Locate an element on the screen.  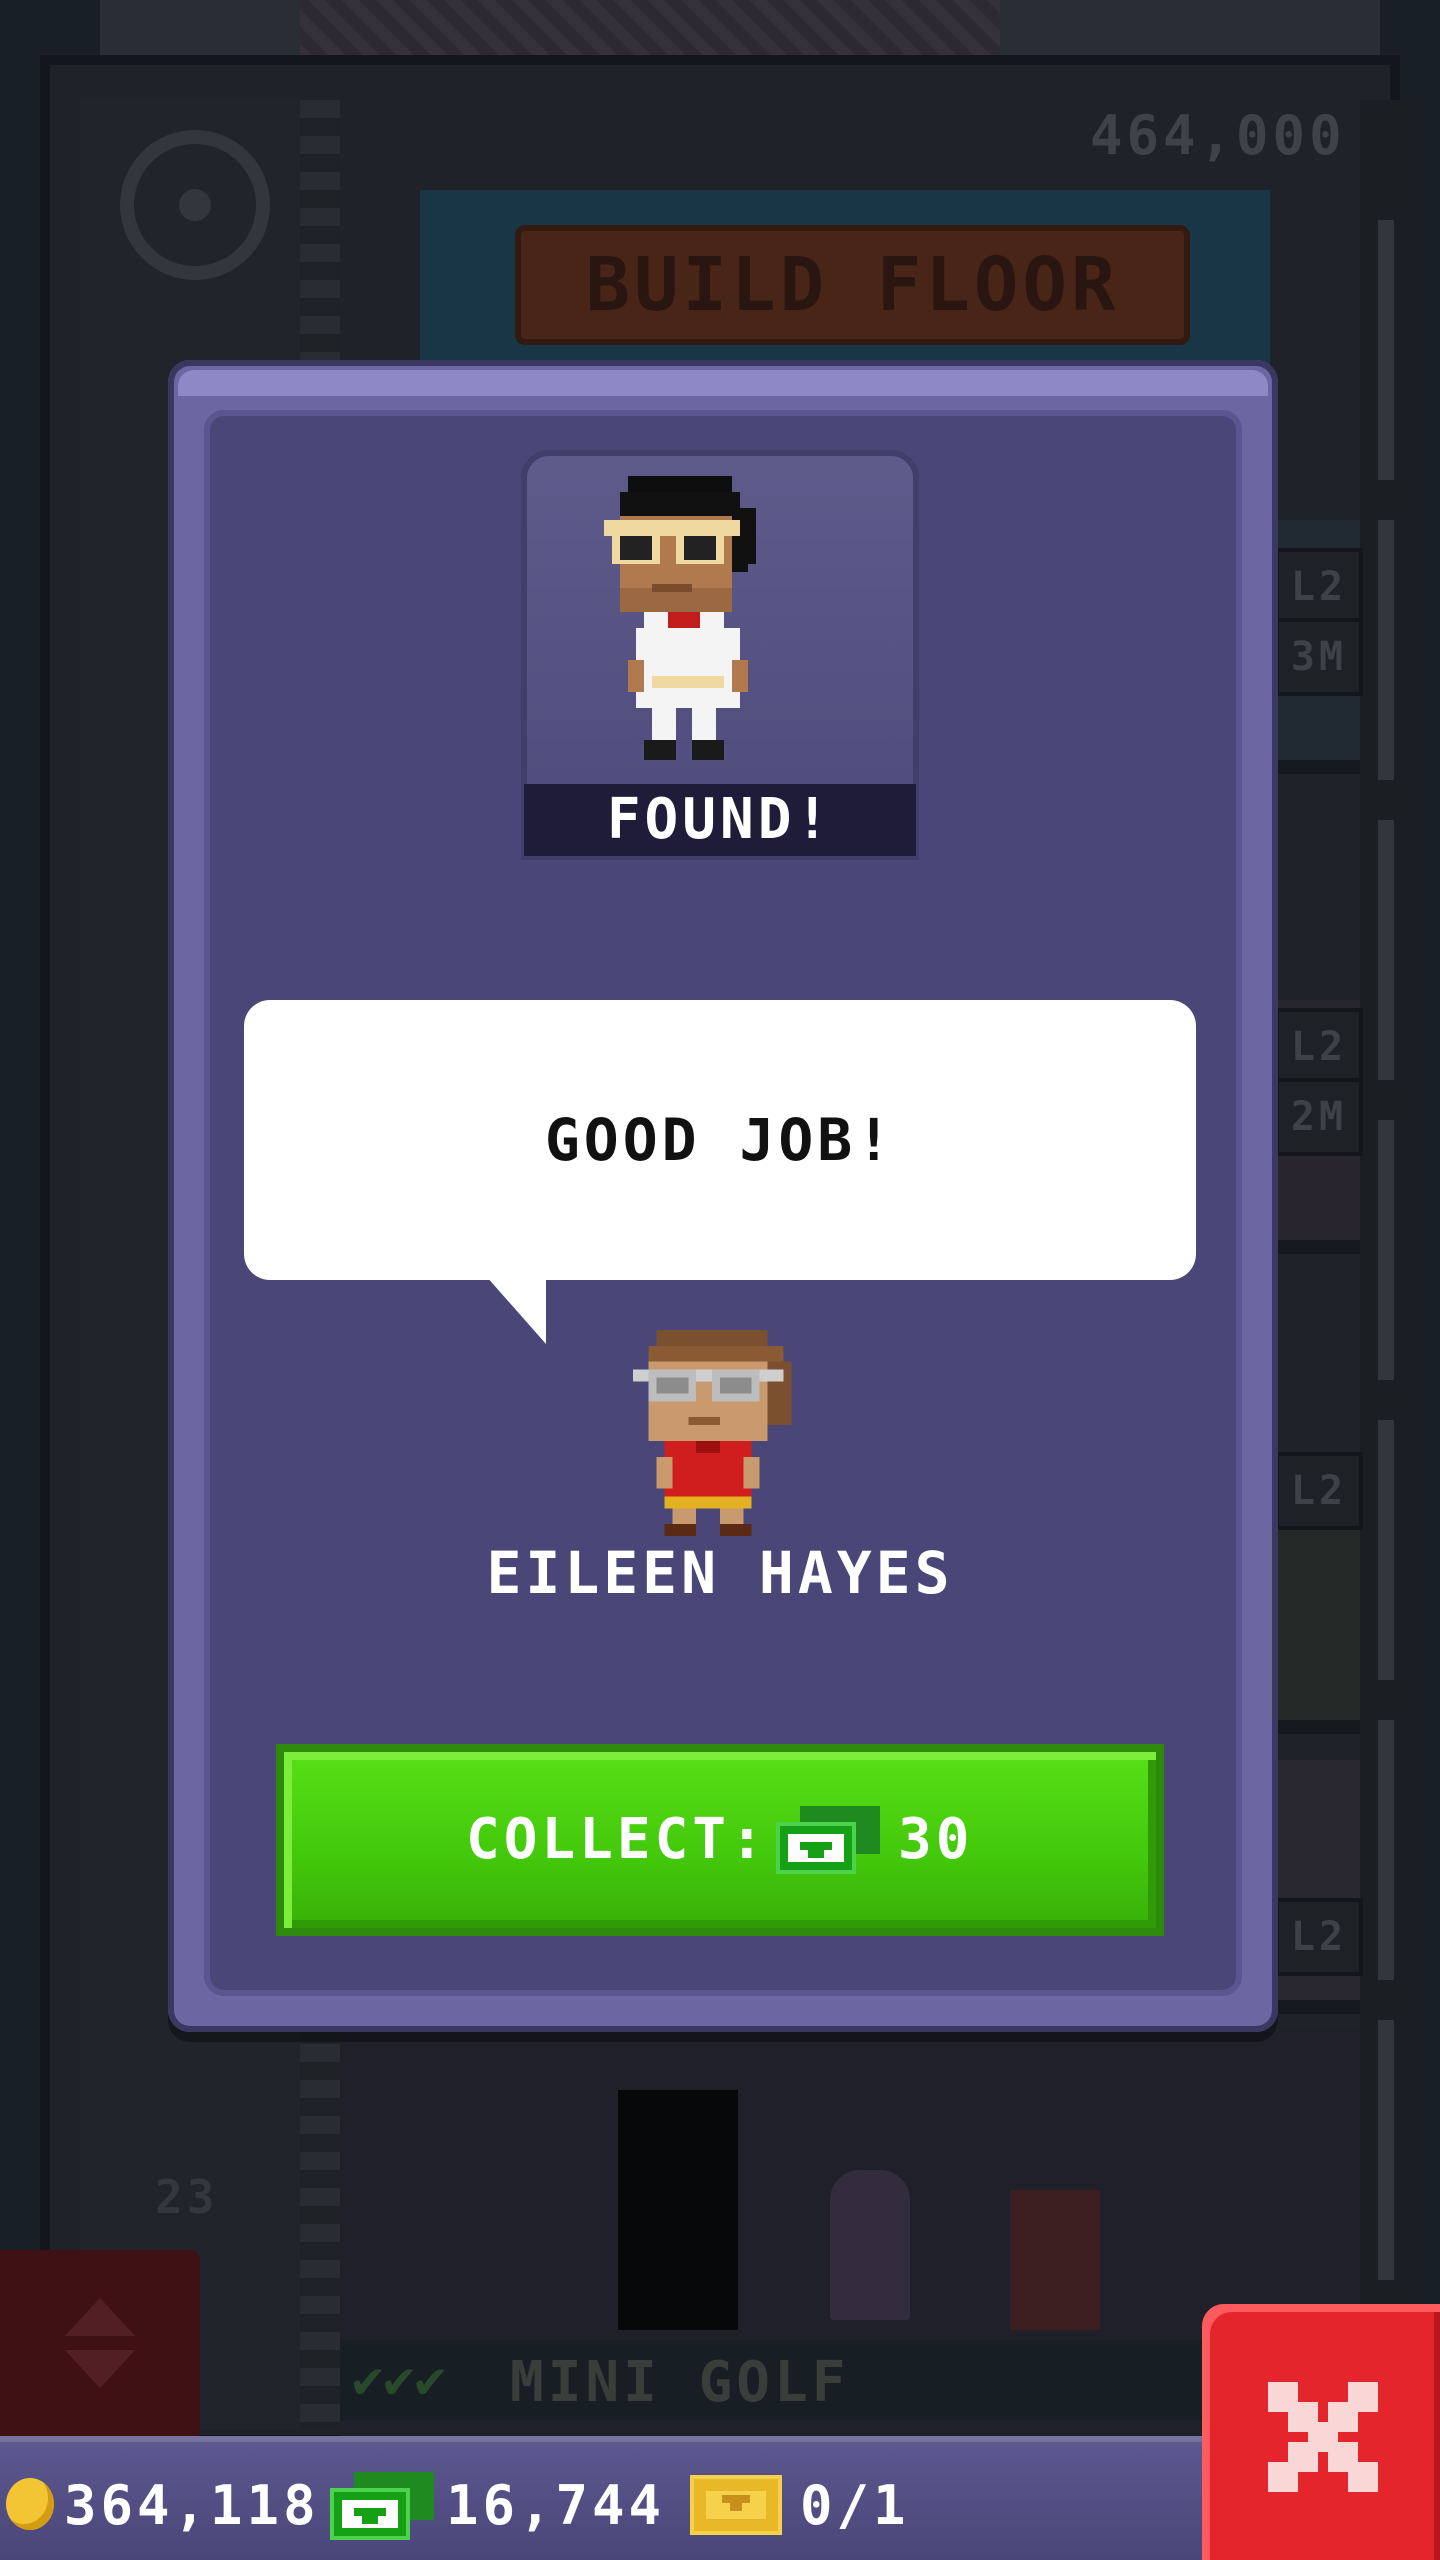
collect-label: COLLECT: is located at coordinates (617, 1839).